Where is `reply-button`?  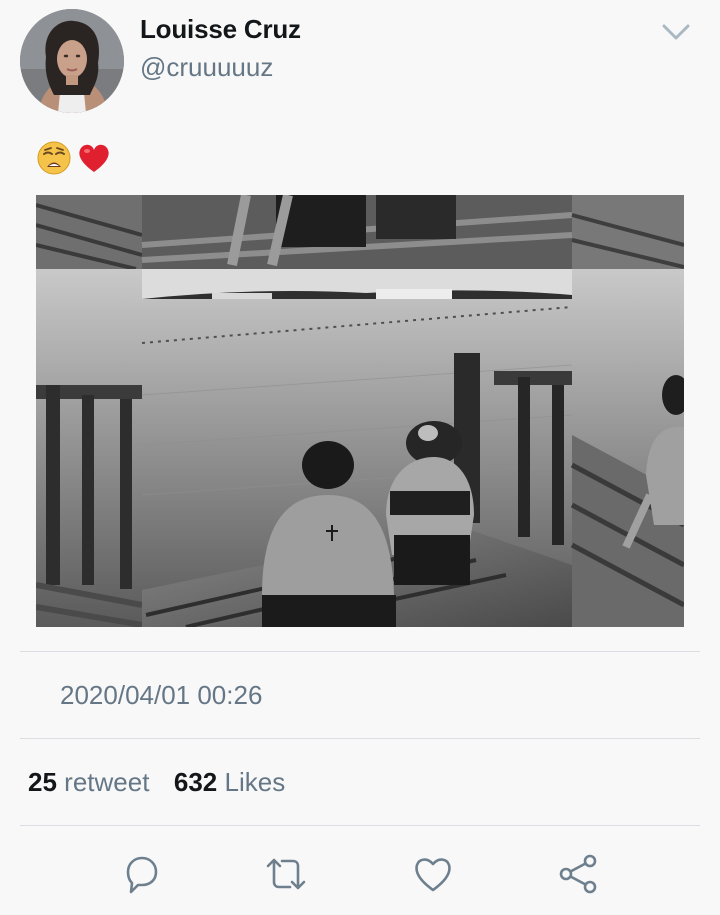
reply-button is located at coordinates (142, 874).